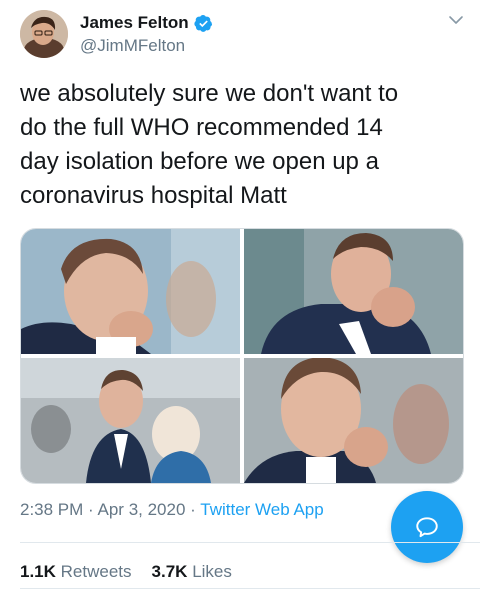  I want to click on author-name-row: James Felton, so click(146, 23).